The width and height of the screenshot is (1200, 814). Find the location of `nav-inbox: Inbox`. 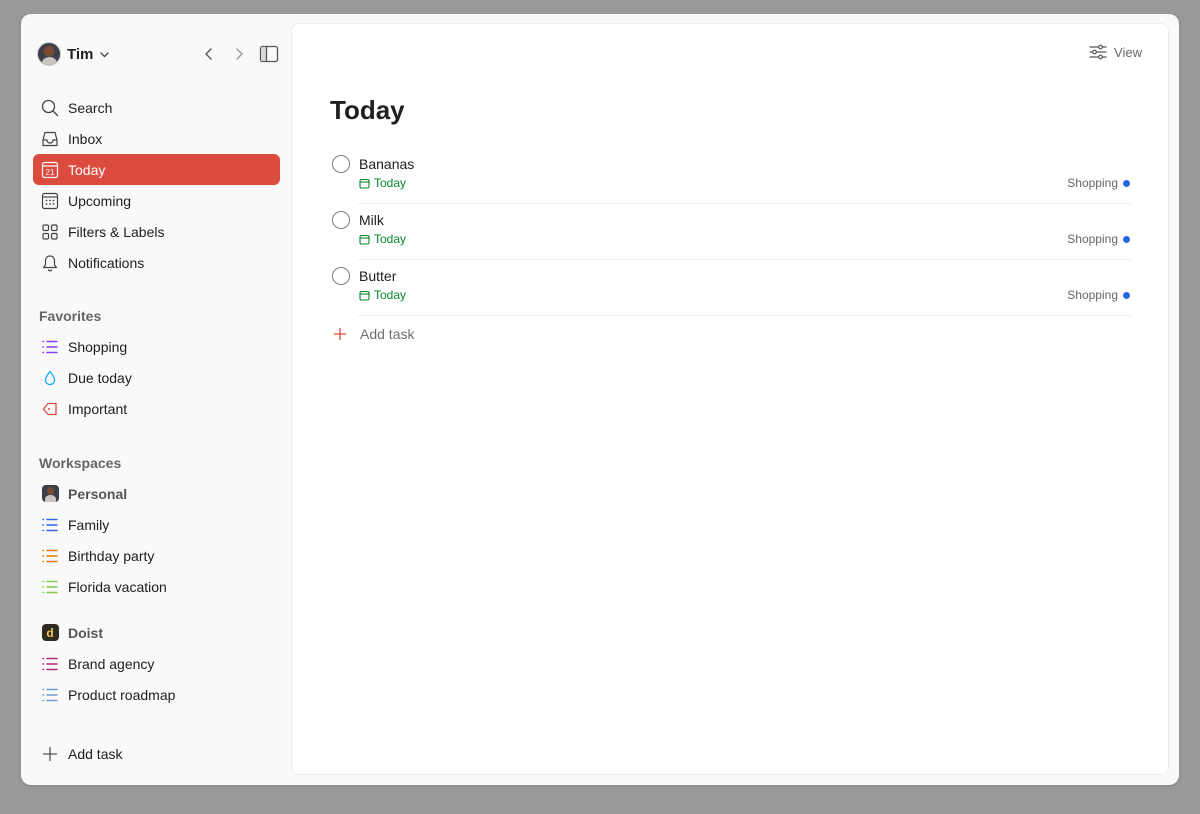

nav-inbox: Inbox is located at coordinates (156, 138).